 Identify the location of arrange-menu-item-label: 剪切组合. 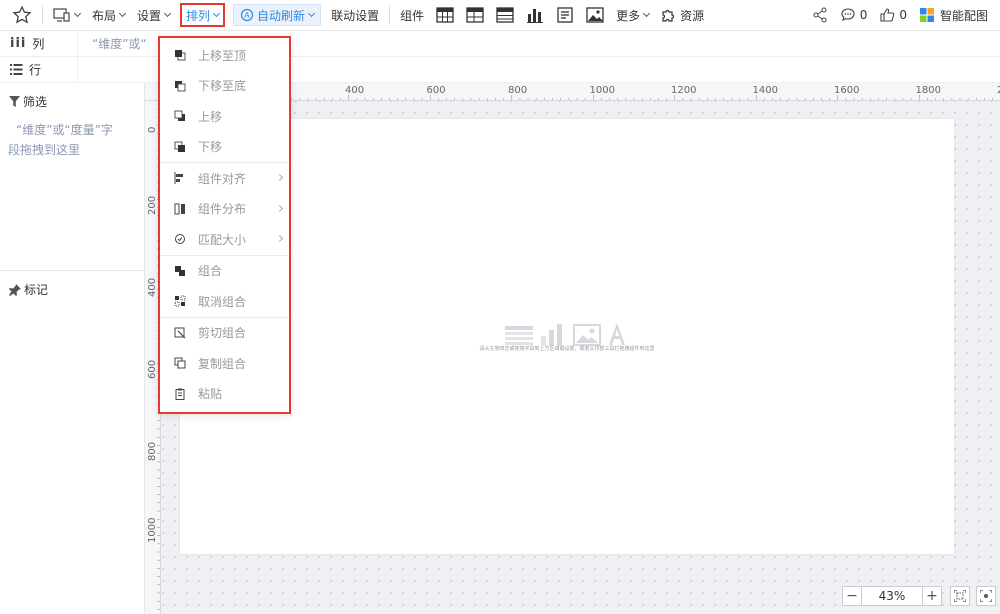
(222, 333).